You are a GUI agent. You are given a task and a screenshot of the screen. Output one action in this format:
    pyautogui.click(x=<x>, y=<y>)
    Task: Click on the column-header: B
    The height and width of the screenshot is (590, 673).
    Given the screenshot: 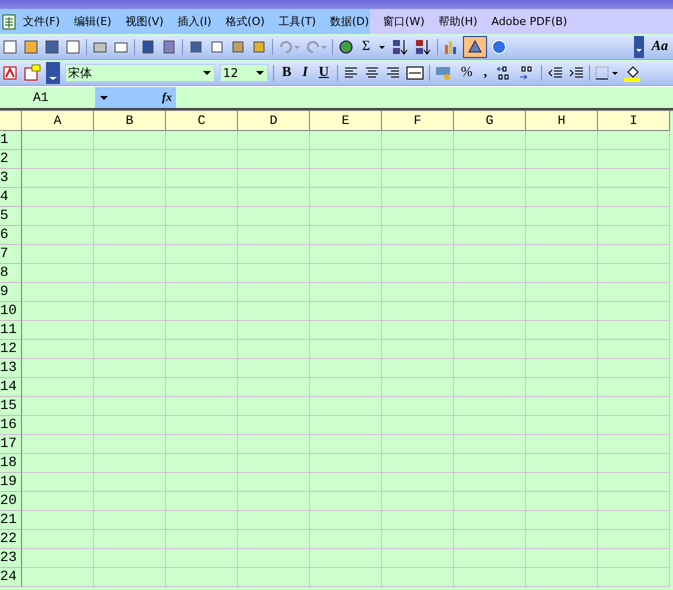 What is the action you would take?
    pyautogui.click(x=130, y=121)
    